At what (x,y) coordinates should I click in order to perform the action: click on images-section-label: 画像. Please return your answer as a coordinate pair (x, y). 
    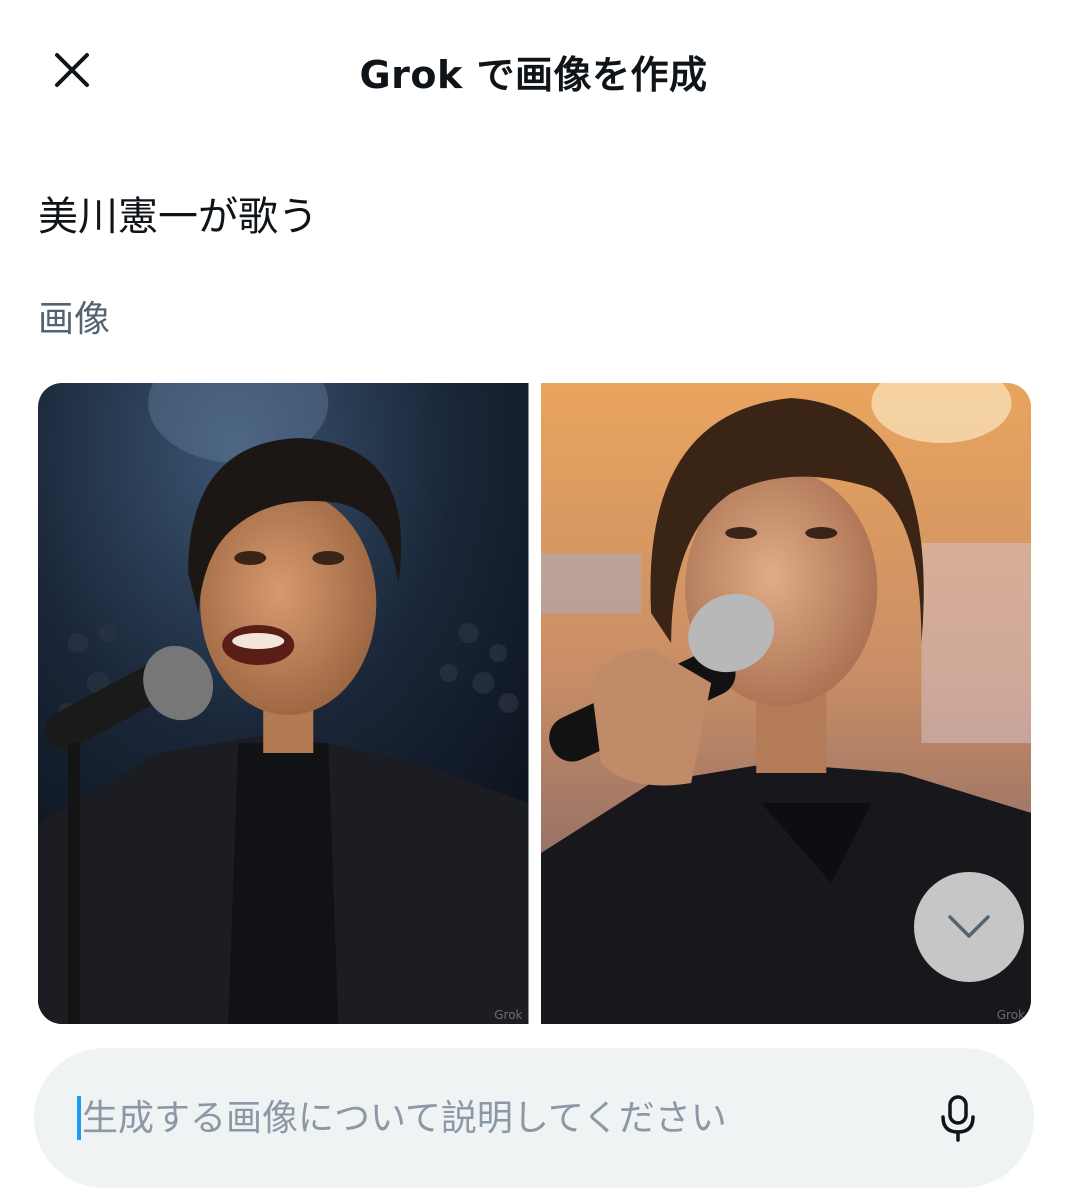
    Looking at the image, I should click on (74, 319).